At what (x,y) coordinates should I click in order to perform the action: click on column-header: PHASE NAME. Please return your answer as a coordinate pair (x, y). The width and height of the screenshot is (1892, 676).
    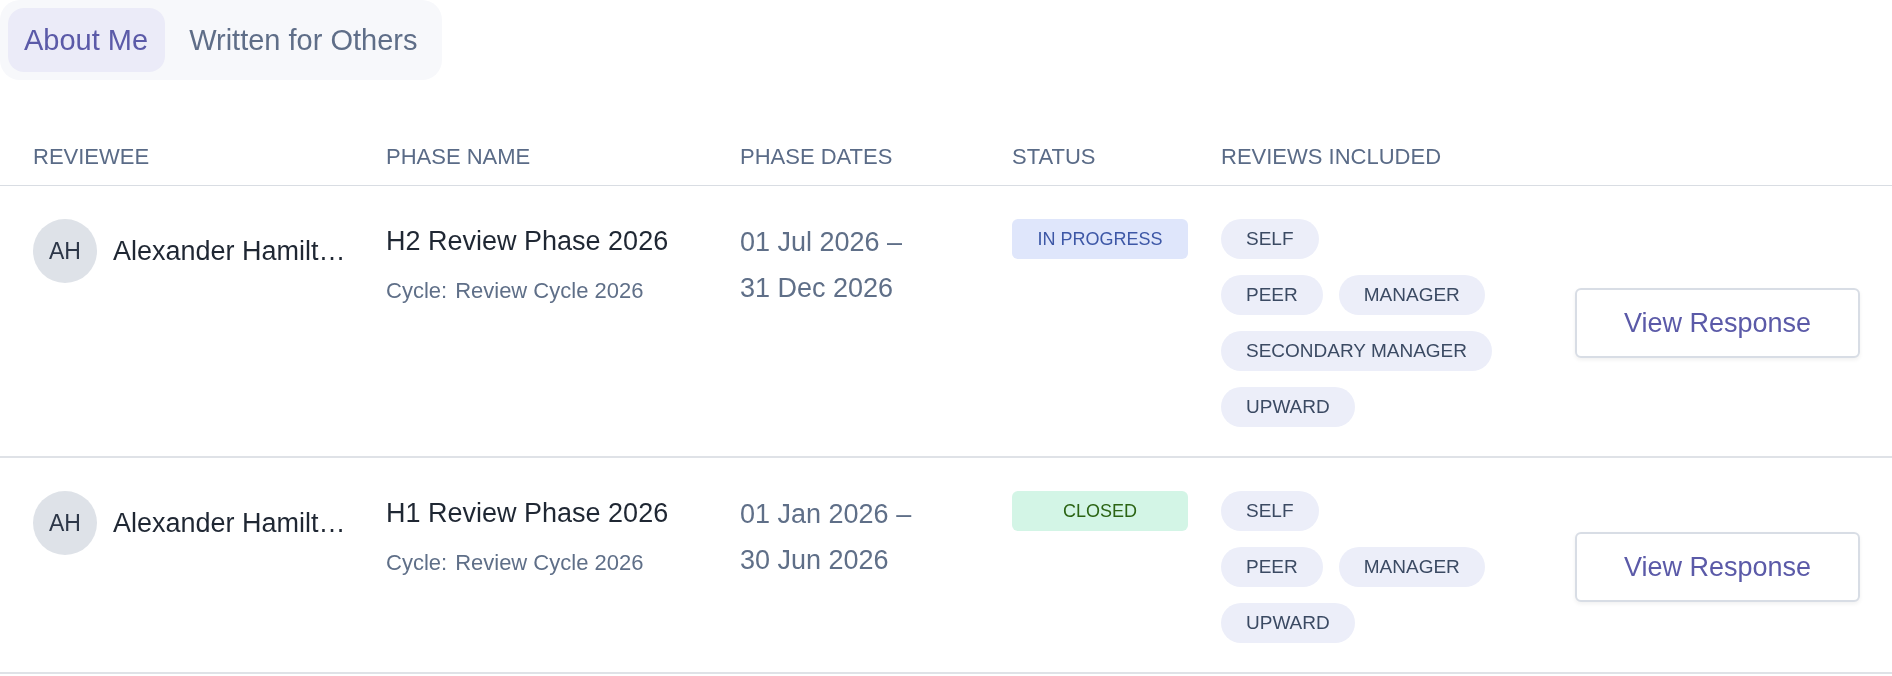
    Looking at the image, I should click on (459, 156).